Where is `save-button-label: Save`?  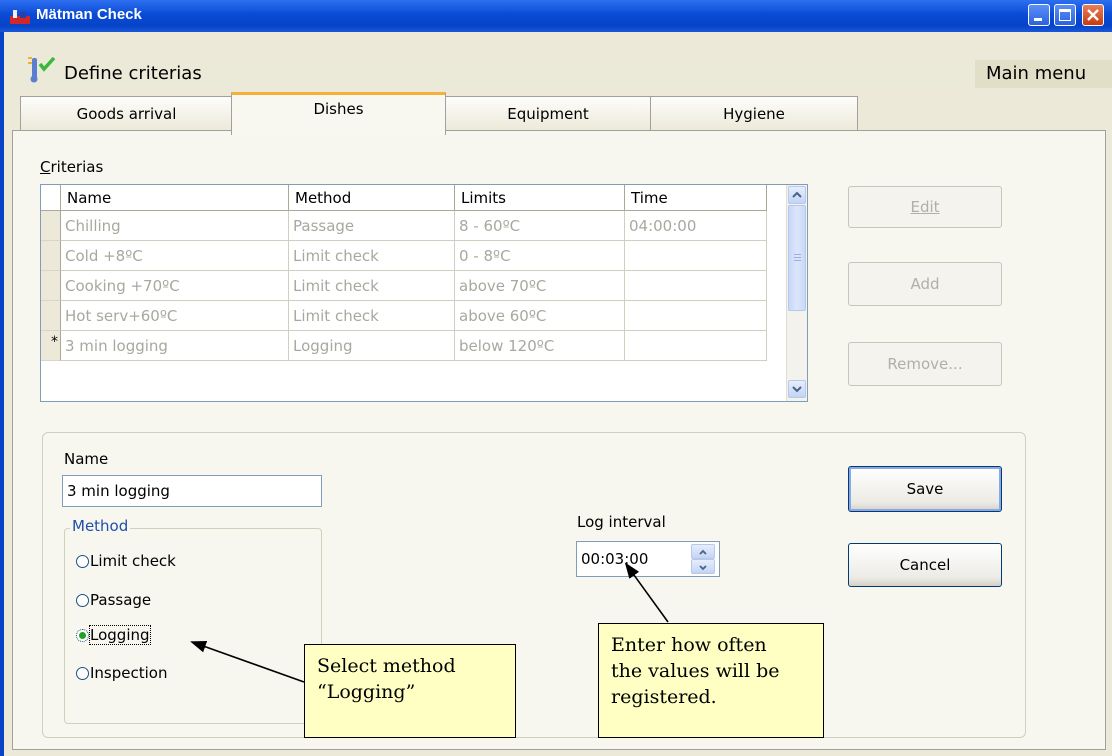 save-button-label: Save is located at coordinates (925, 489).